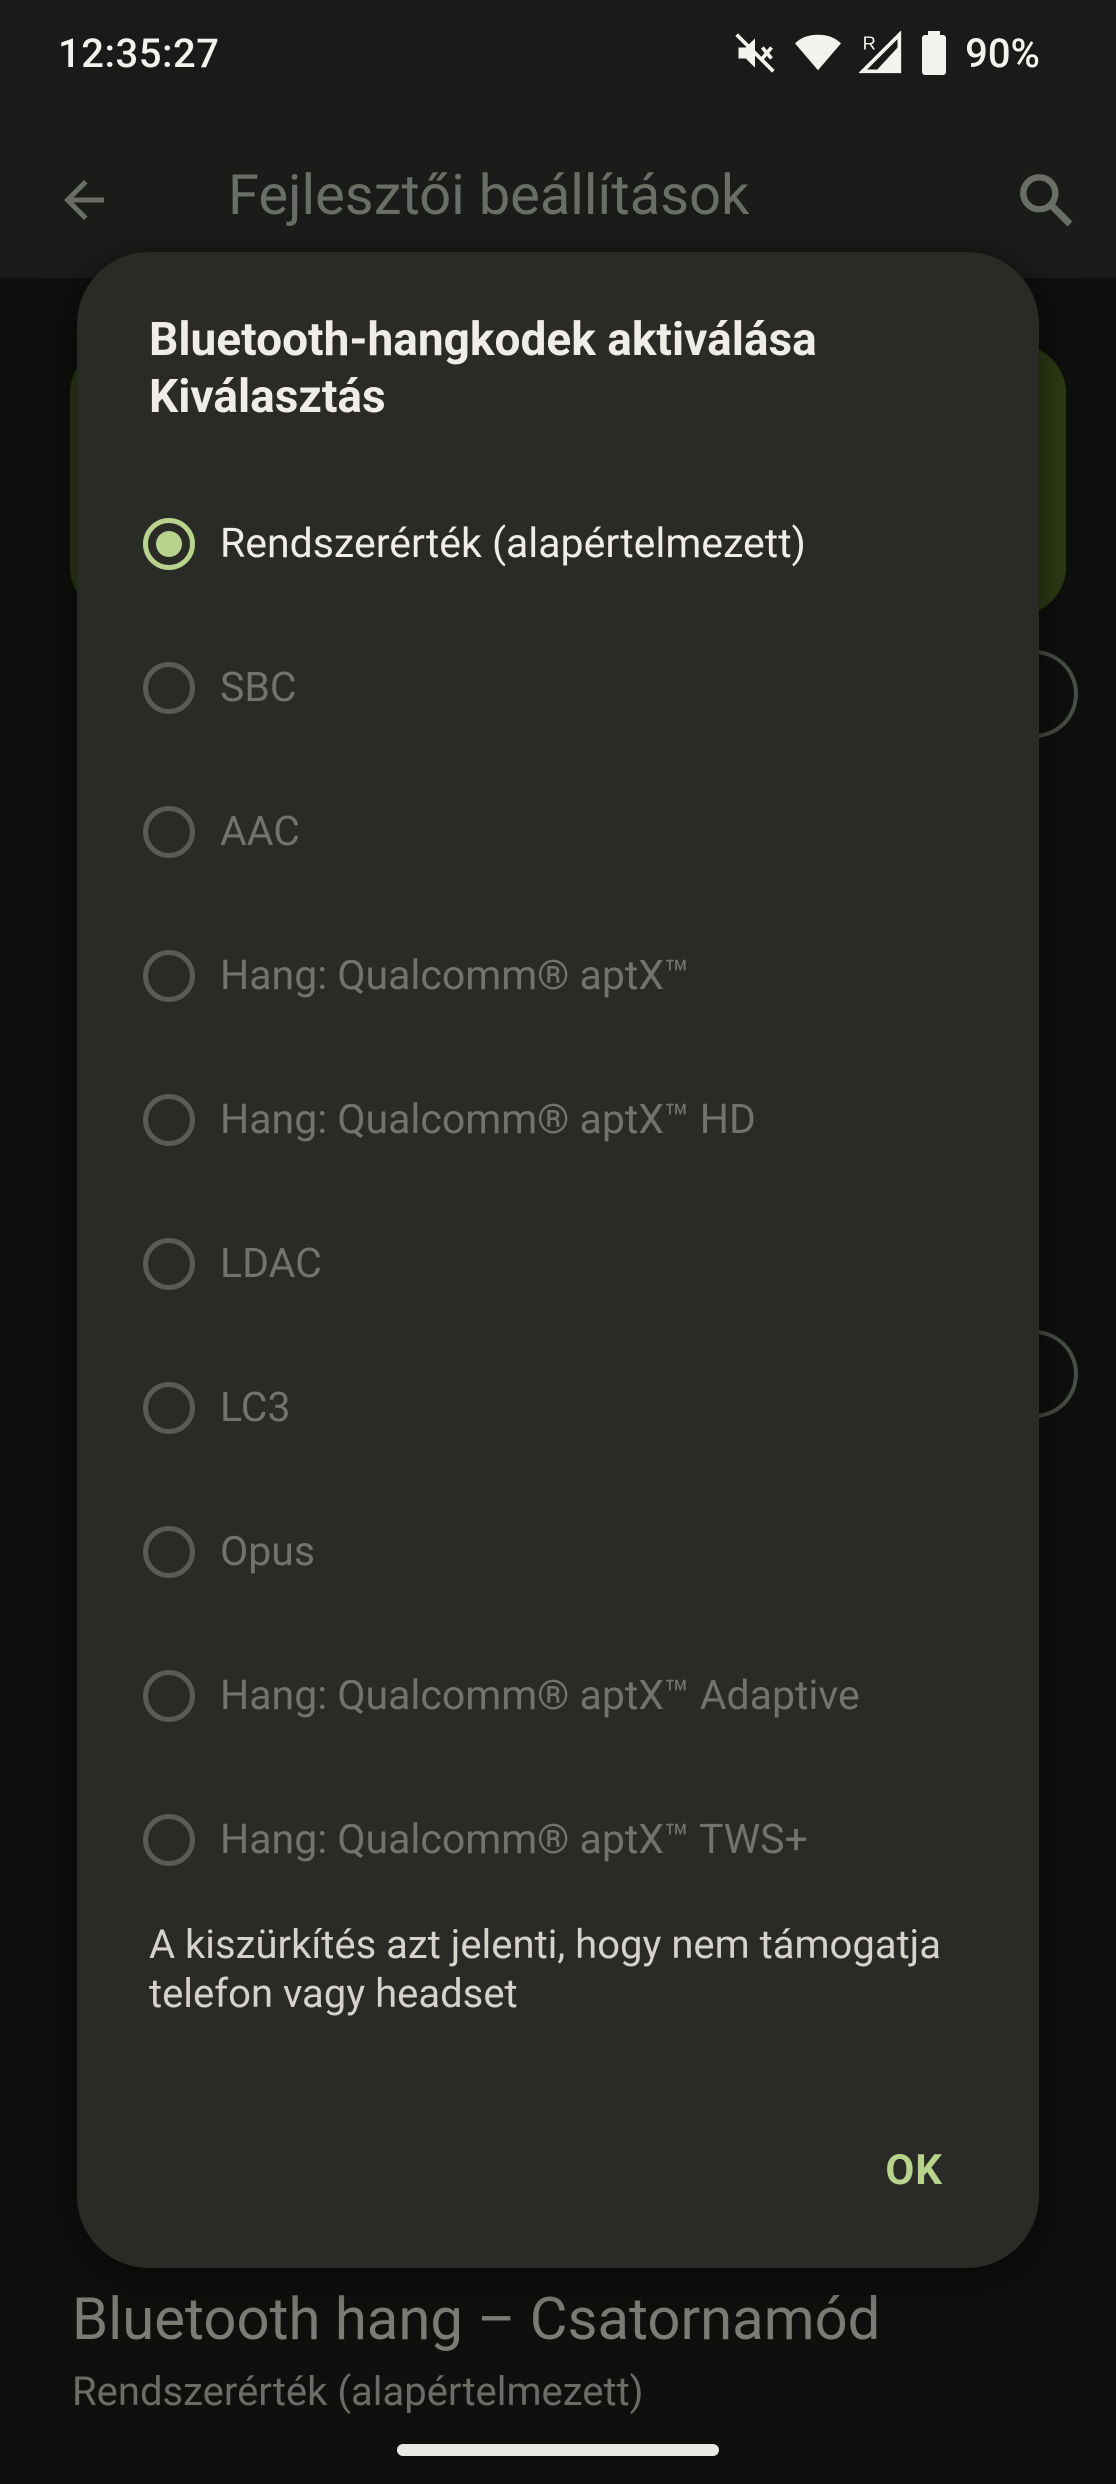  What do you see at coordinates (358, 2391) in the screenshot?
I see `background-pref-subtitle: Rendszerérték (alapértelmezett)` at bounding box center [358, 2391].